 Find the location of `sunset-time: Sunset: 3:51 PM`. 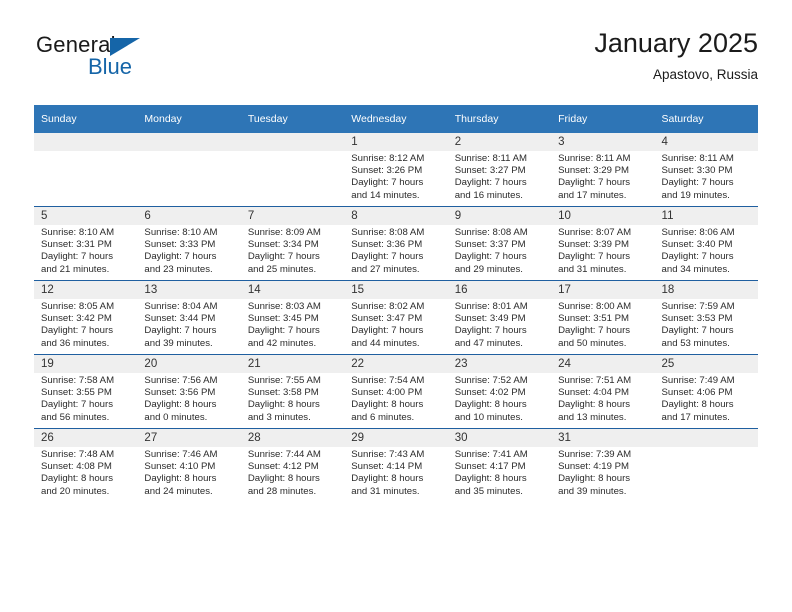

sunset-time: Sunset: 3:51 PM is located at coordinates (594, 319).